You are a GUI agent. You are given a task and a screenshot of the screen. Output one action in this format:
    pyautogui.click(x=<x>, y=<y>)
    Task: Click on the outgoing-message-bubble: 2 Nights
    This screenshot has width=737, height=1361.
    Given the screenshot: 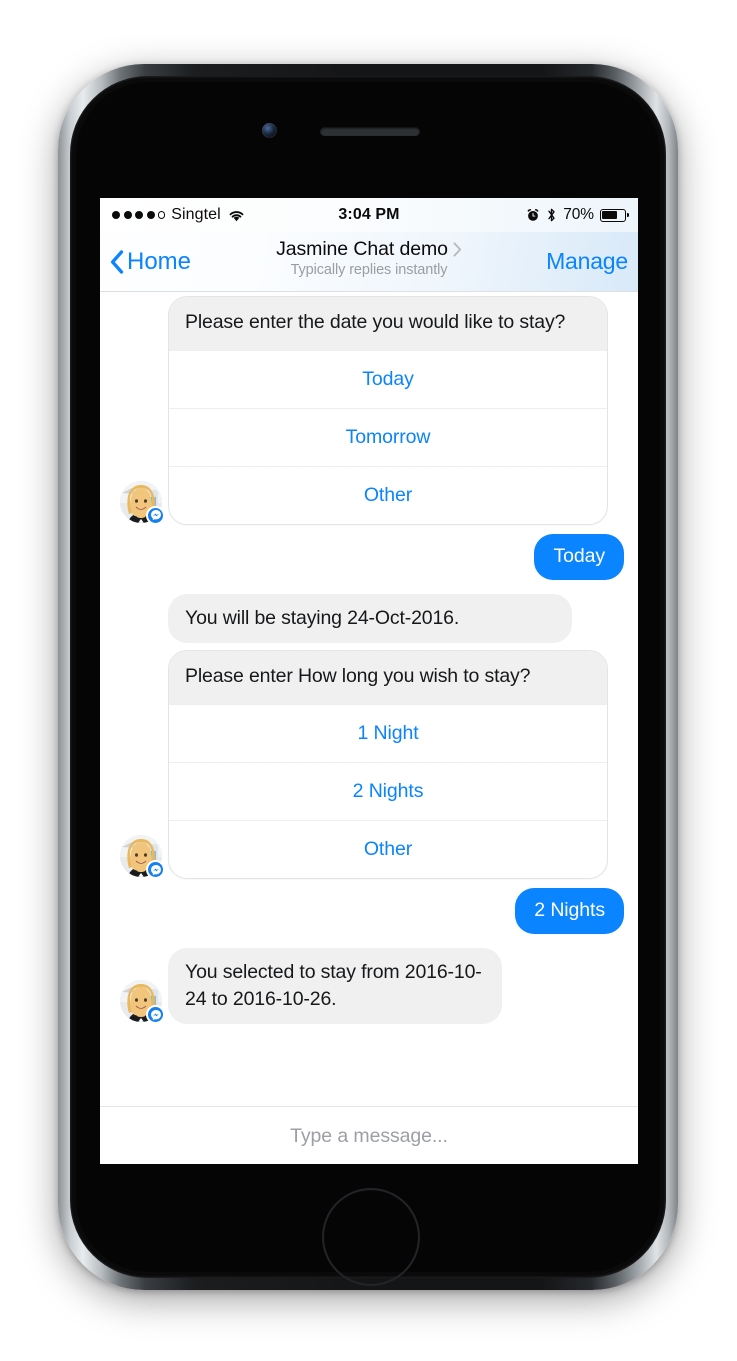 What is the action you would take?
    pyautogui.click(x=569, y=911)
    